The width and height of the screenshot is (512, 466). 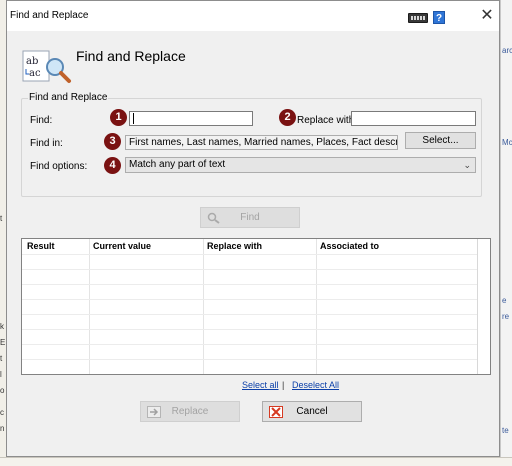 I want to click on background-text: Mc, so click(x=507, y=142).